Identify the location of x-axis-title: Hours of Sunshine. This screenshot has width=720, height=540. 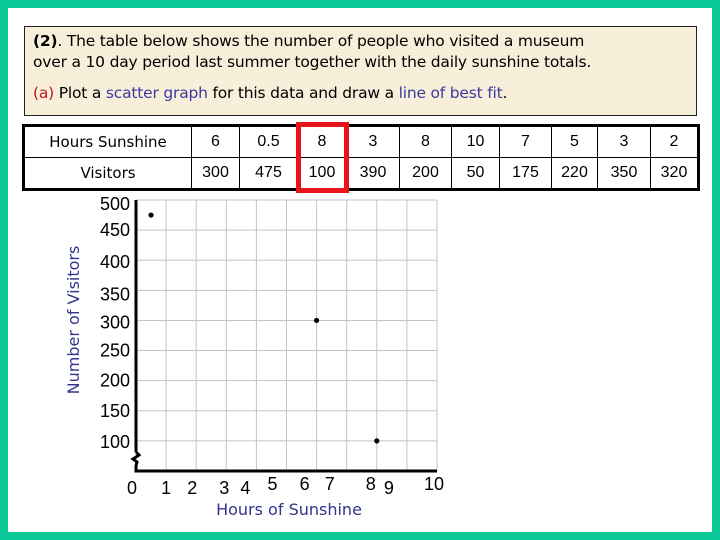
(289, 509).